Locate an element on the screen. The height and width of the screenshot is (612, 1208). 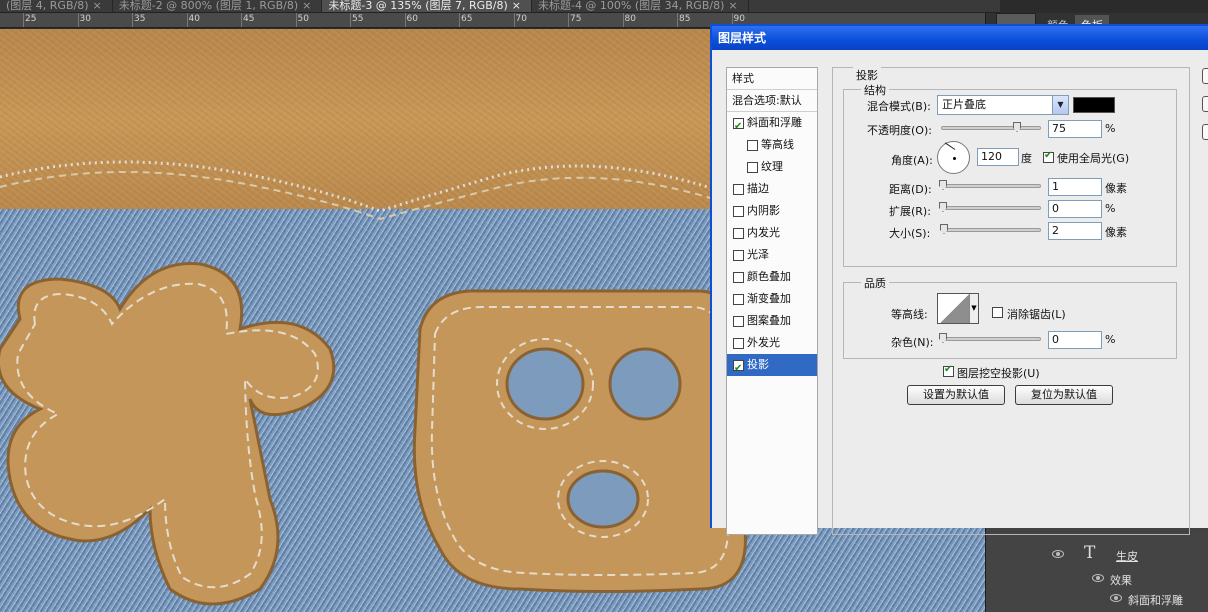
style-item: 颜色叠加 is located at coordinates (772, 277).